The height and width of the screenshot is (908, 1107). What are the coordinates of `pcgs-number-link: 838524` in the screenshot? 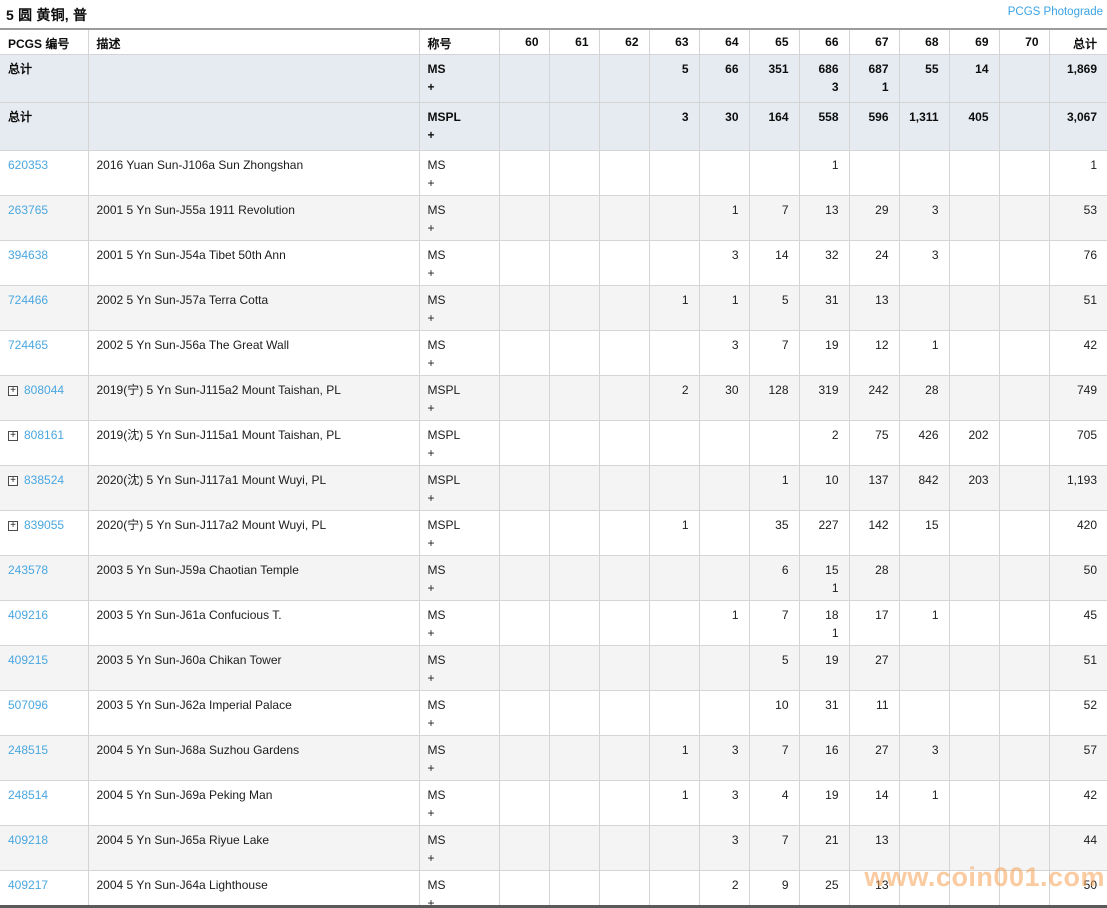 It's located at (44, 480).